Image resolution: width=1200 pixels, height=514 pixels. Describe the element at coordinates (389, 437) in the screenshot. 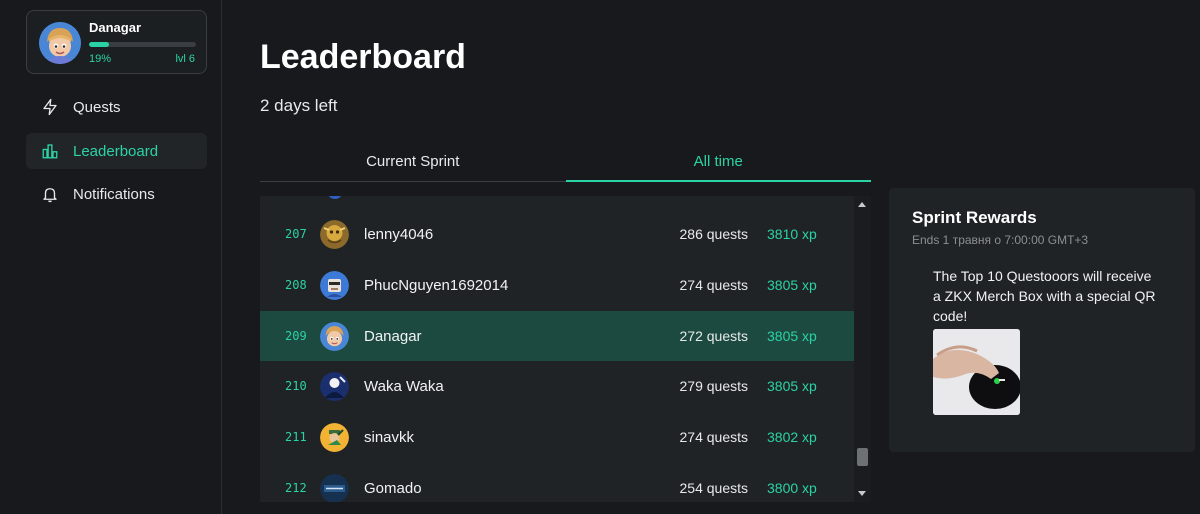

I see `username: sinavkk` at that location.